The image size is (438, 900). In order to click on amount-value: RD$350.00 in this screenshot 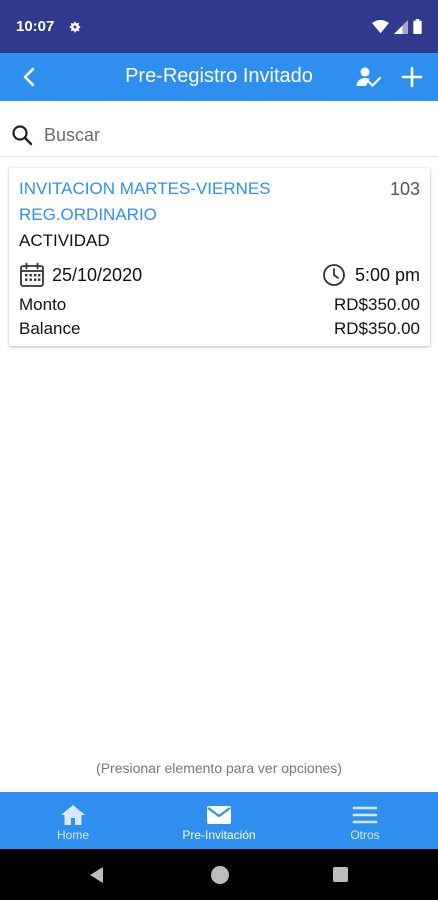, I will do `click(376, 304)`.